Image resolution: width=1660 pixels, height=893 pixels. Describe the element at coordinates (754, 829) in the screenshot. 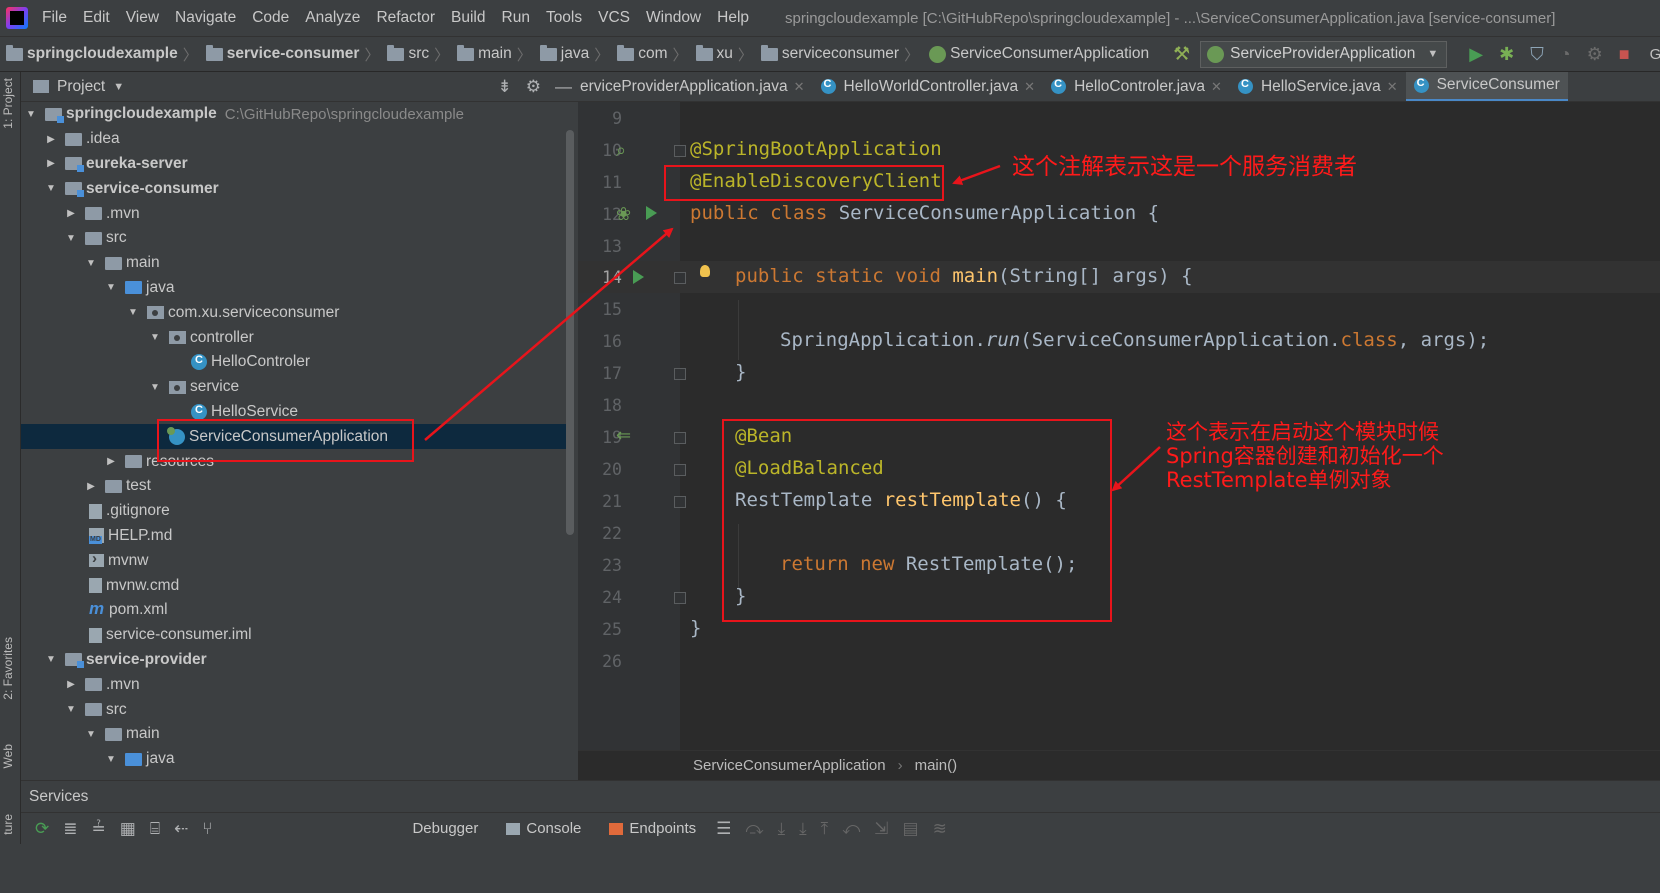

I see `step-over-icon: ⤼` at that location.